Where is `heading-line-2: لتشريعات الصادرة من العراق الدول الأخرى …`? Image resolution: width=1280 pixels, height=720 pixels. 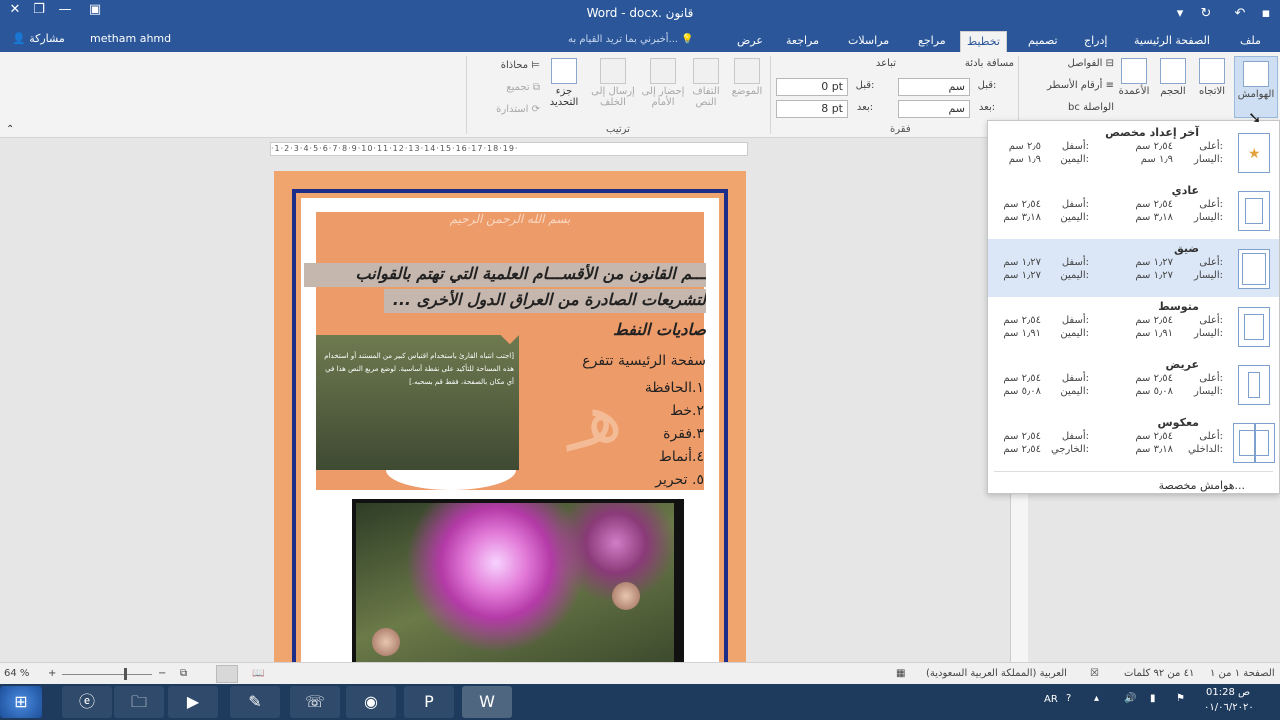
heading-line-2: لتشريعات الصادرة من العراق الدول الأخرى … is located at coordinates (541, 299).